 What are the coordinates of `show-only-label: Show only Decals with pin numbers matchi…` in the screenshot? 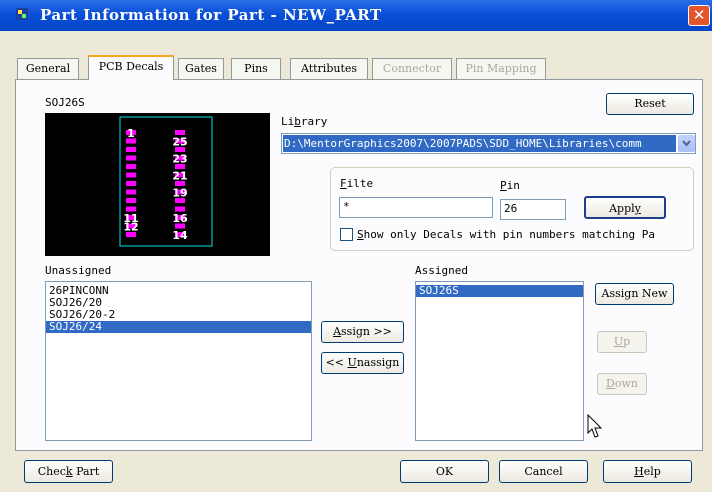 It's located at (506, 234).